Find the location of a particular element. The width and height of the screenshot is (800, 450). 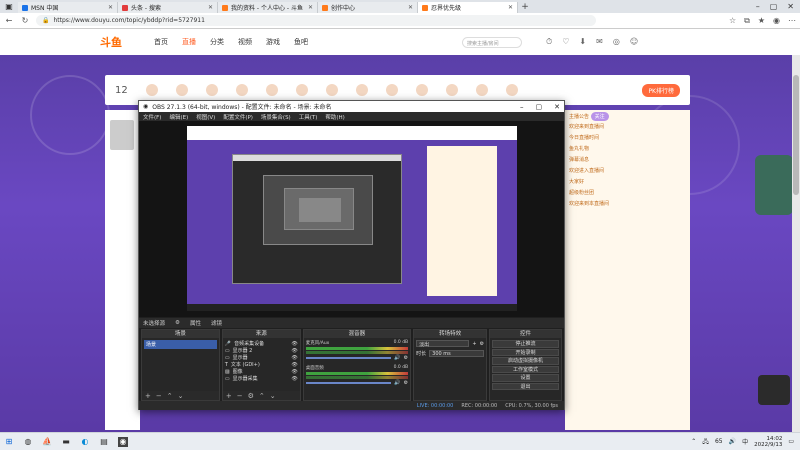

promo-widget is located at coordinates (774, 390).